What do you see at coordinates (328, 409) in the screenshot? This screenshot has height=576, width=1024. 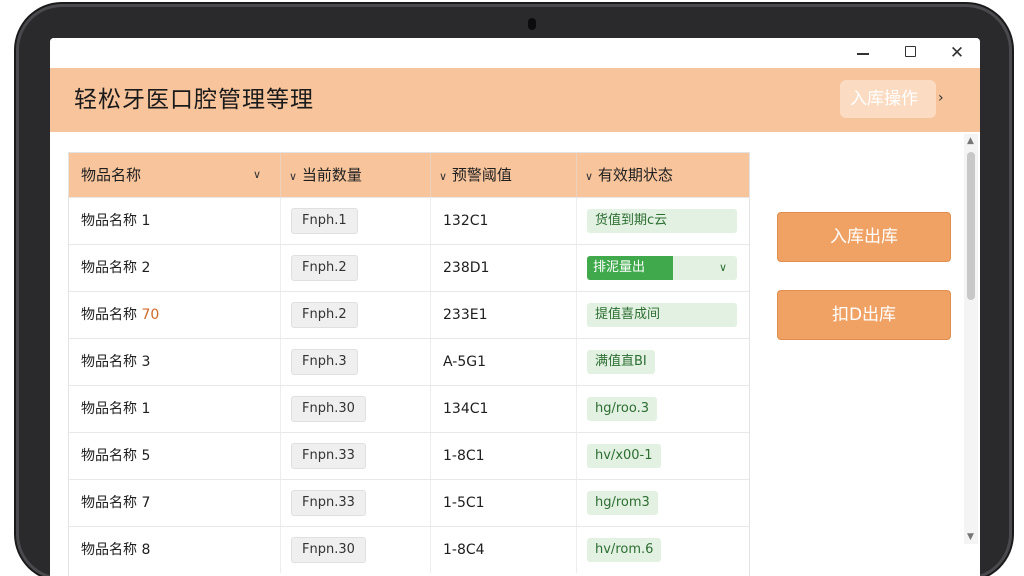 I see `quantity-chip: Fnph.30` at bounding box center [328, 409].